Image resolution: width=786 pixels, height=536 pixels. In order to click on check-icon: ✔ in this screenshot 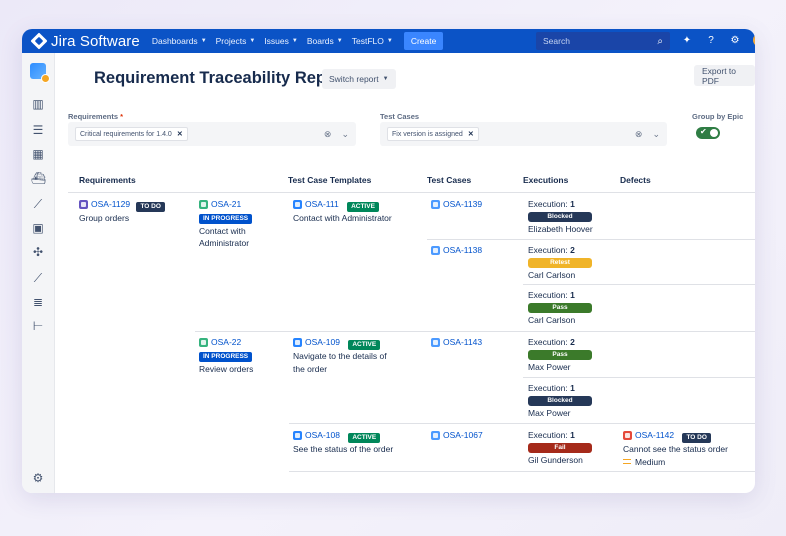, I will do `click(703, 131)`.